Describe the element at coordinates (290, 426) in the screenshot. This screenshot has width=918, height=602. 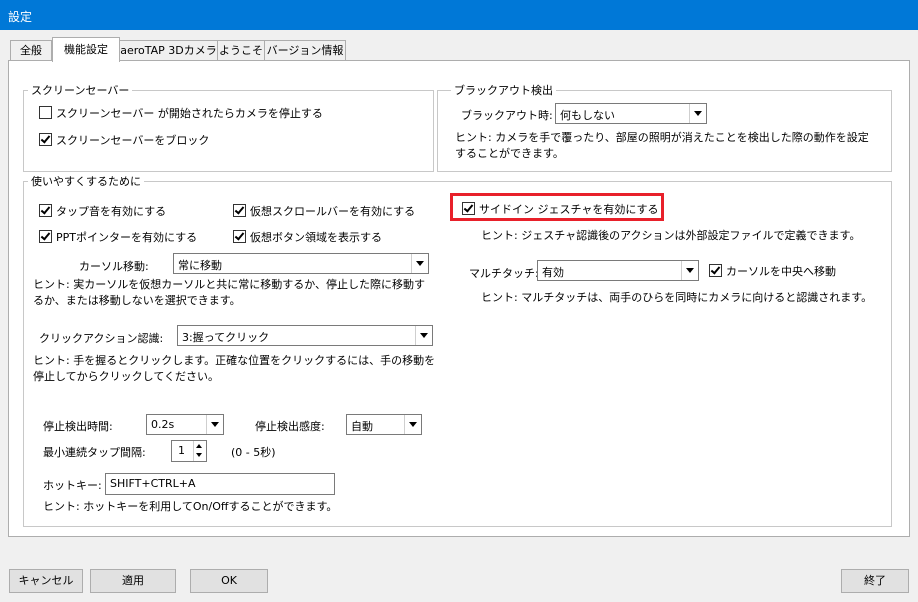
I see `stop-detect-sens-label: 停止検出感度:` at that location.